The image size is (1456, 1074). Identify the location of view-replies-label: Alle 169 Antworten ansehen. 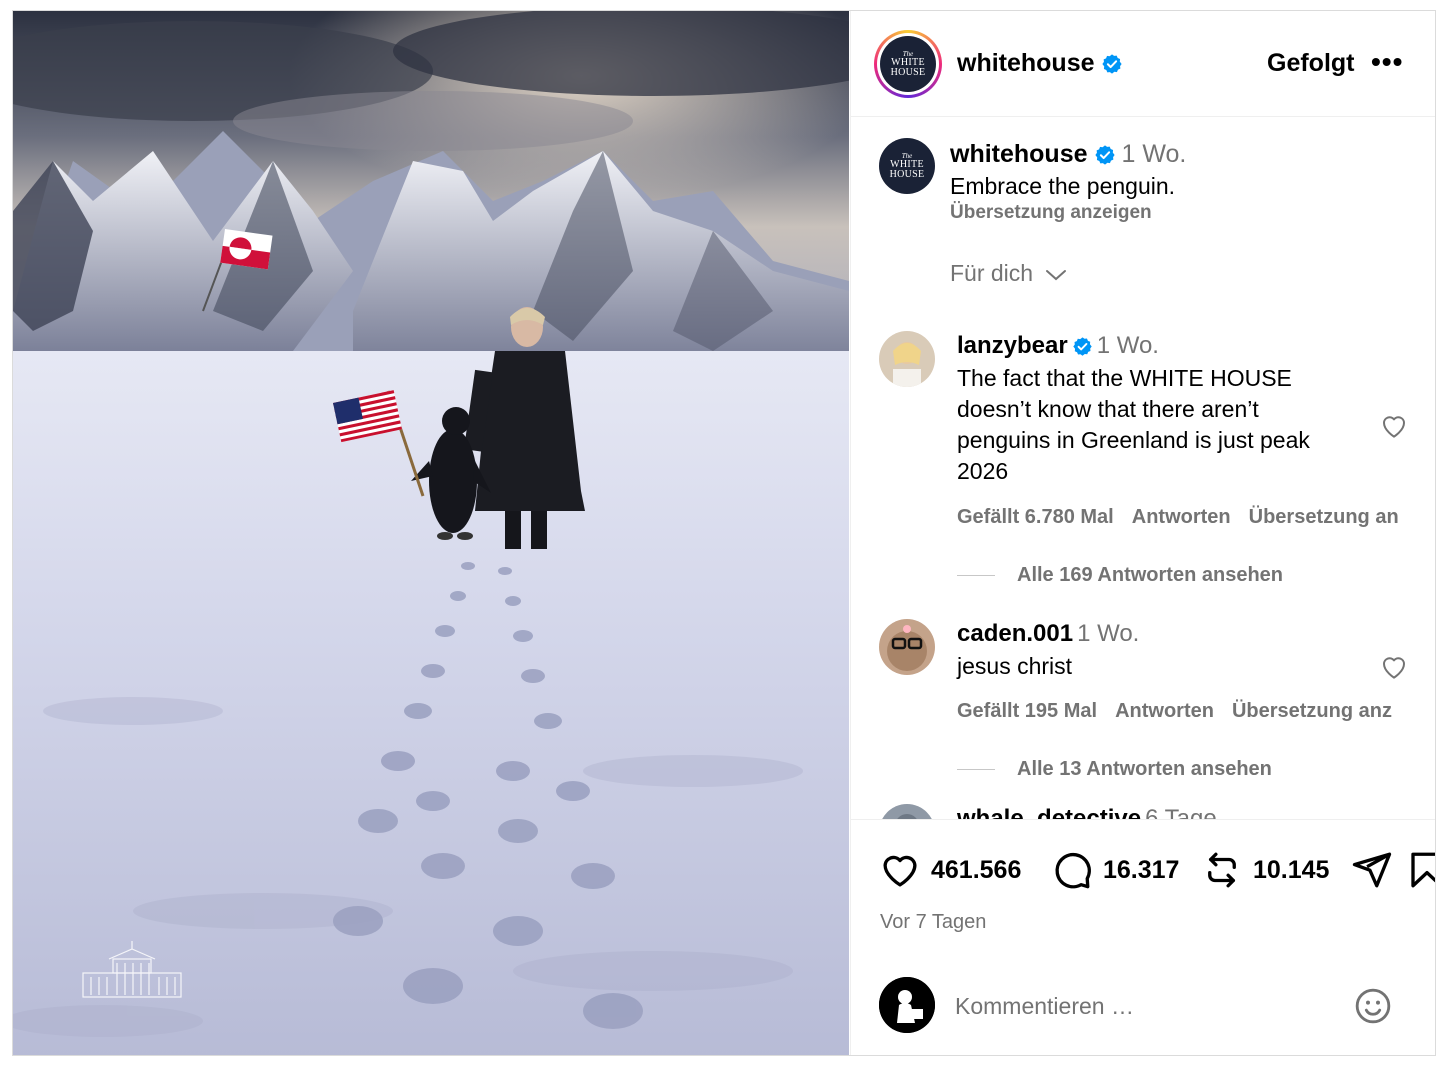
(1150, 575).